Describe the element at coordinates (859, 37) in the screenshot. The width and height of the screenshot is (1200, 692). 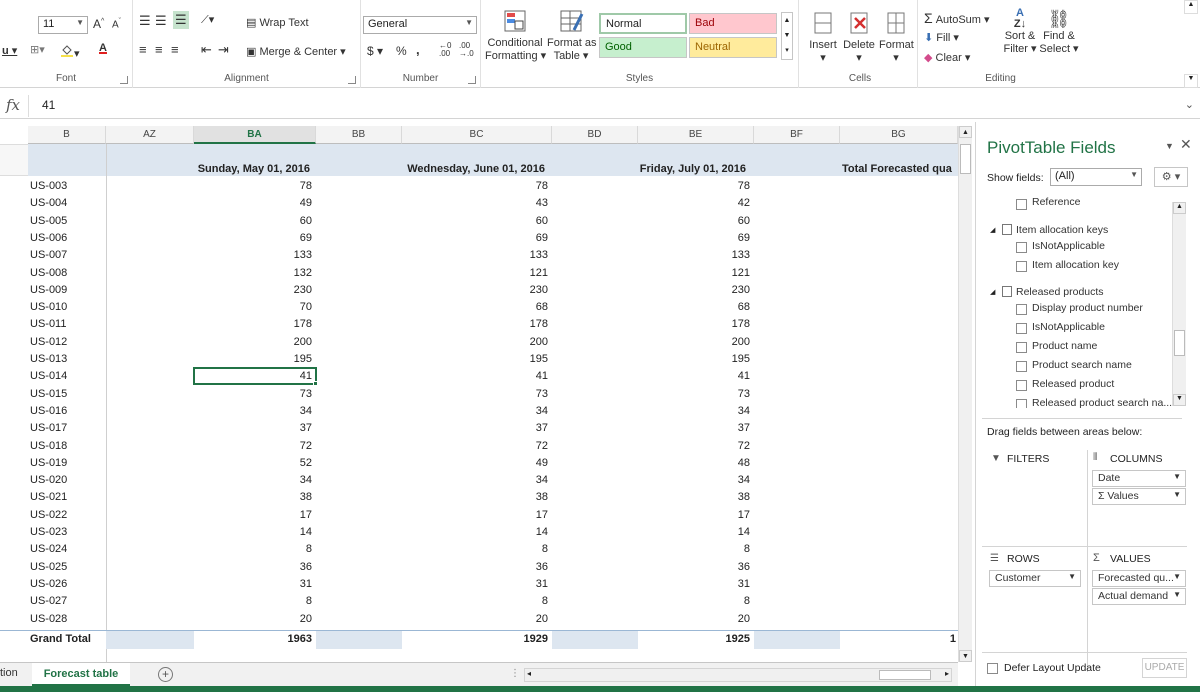
I see `delete-button: Delete ▾` at that location.